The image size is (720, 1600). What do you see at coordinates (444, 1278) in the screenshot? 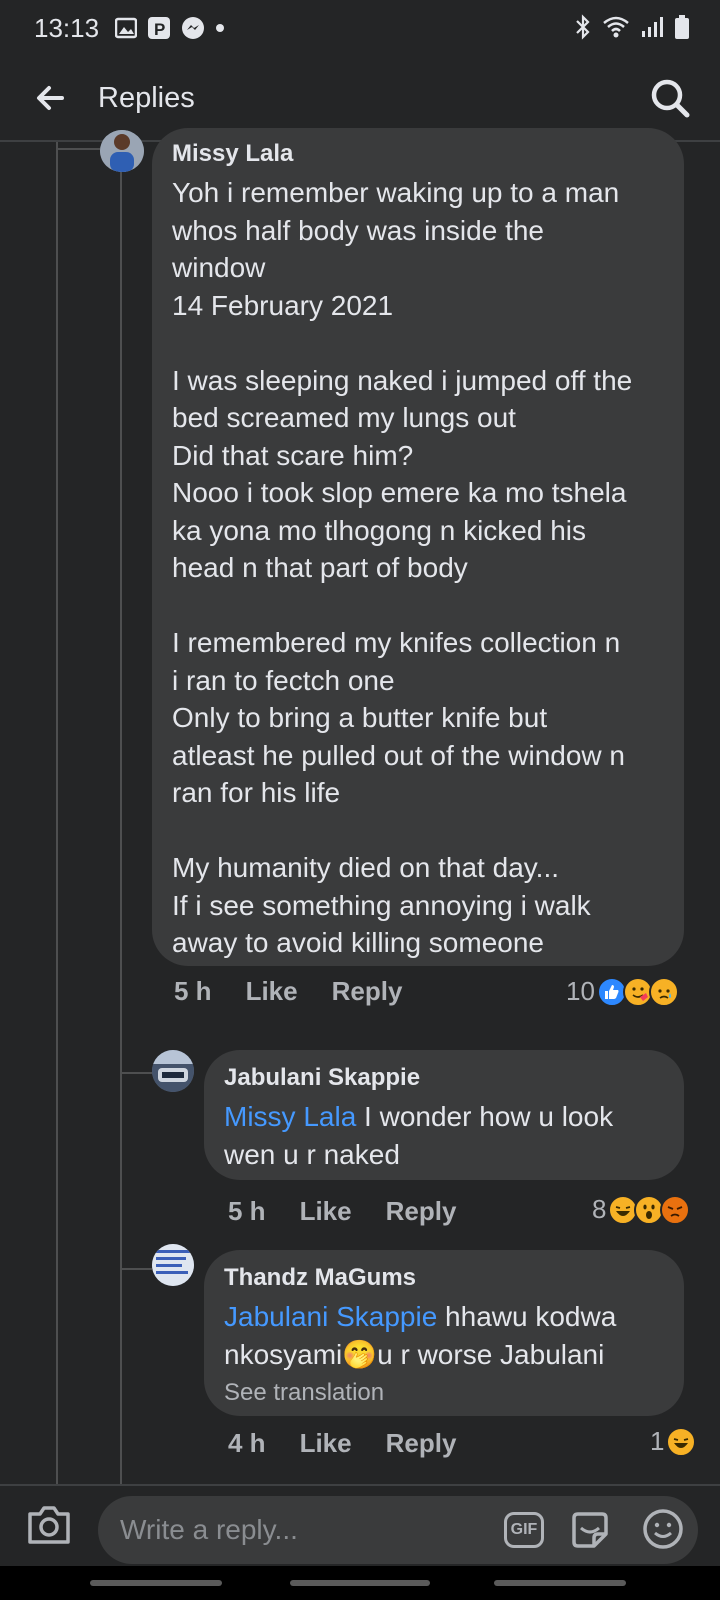
I see `comment-author: Thandz MaGums` at bounding box center [444, 1278].